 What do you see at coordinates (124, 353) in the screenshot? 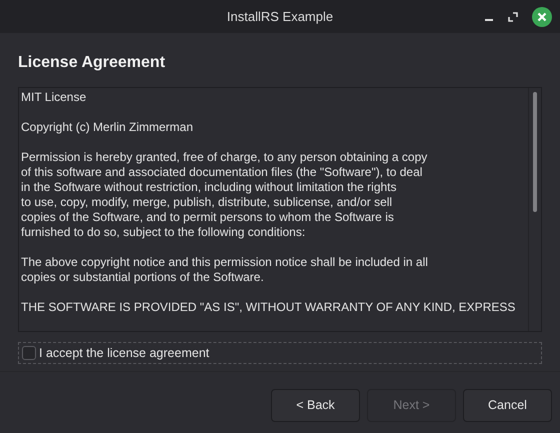
I see `checkbox-label: I accept the license agreement` at bounding box center [124, 353].